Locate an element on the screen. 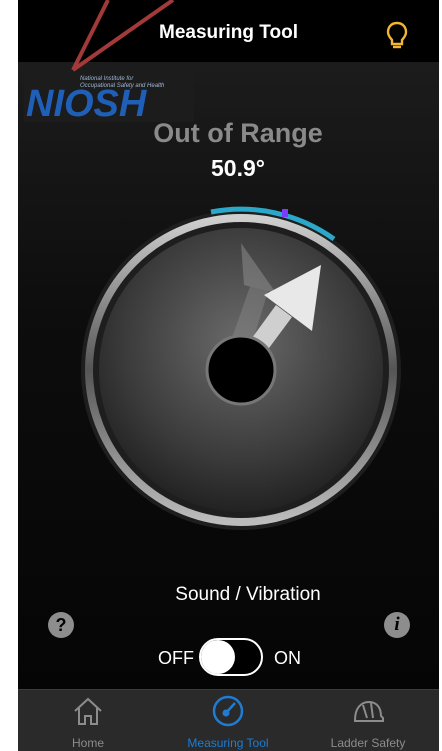  tab-measuring-tool-label: Measuring Tool is located at coordinates (228, 743).